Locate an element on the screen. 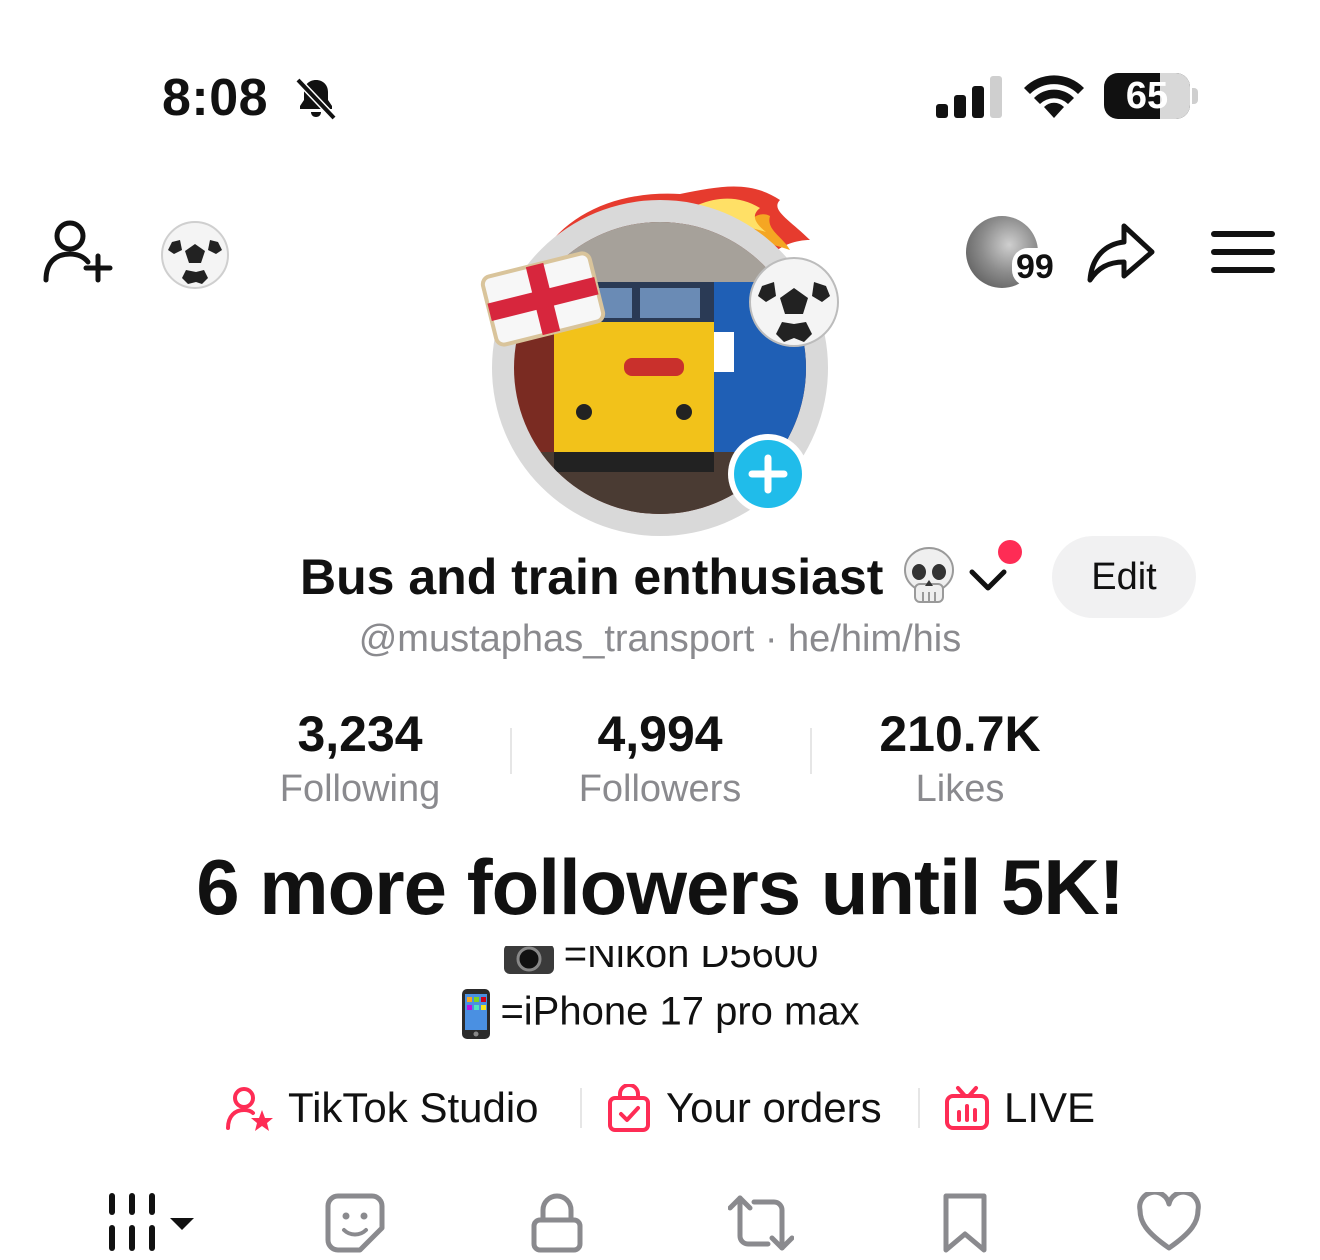 The height and width of the screenshot is (1260, 1320). battery-icon: 65 is located at coordinates (1147, 96).